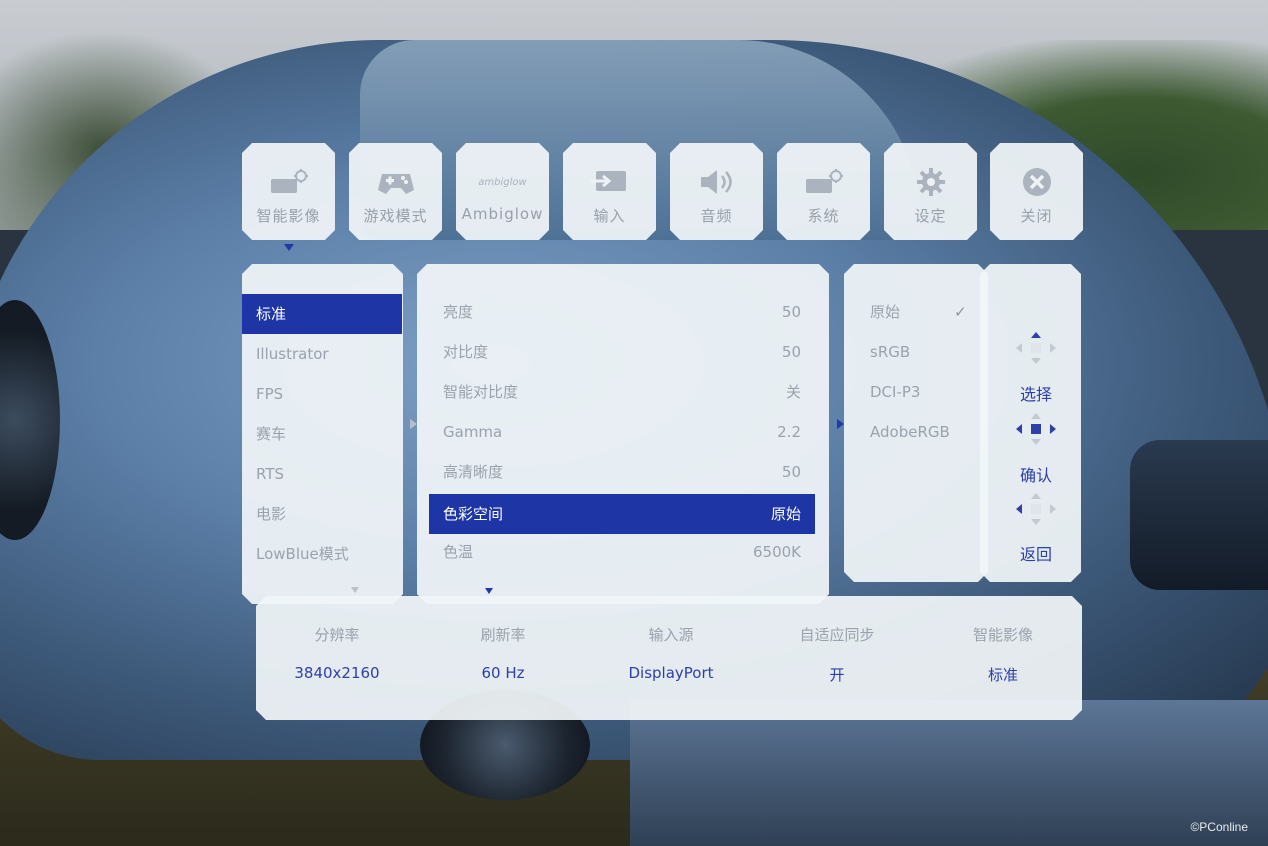  What do you see at coordinates (1219, 827) in the screenshot?
I see `watermark: ©PConline` at bounding box center [1219, 827].